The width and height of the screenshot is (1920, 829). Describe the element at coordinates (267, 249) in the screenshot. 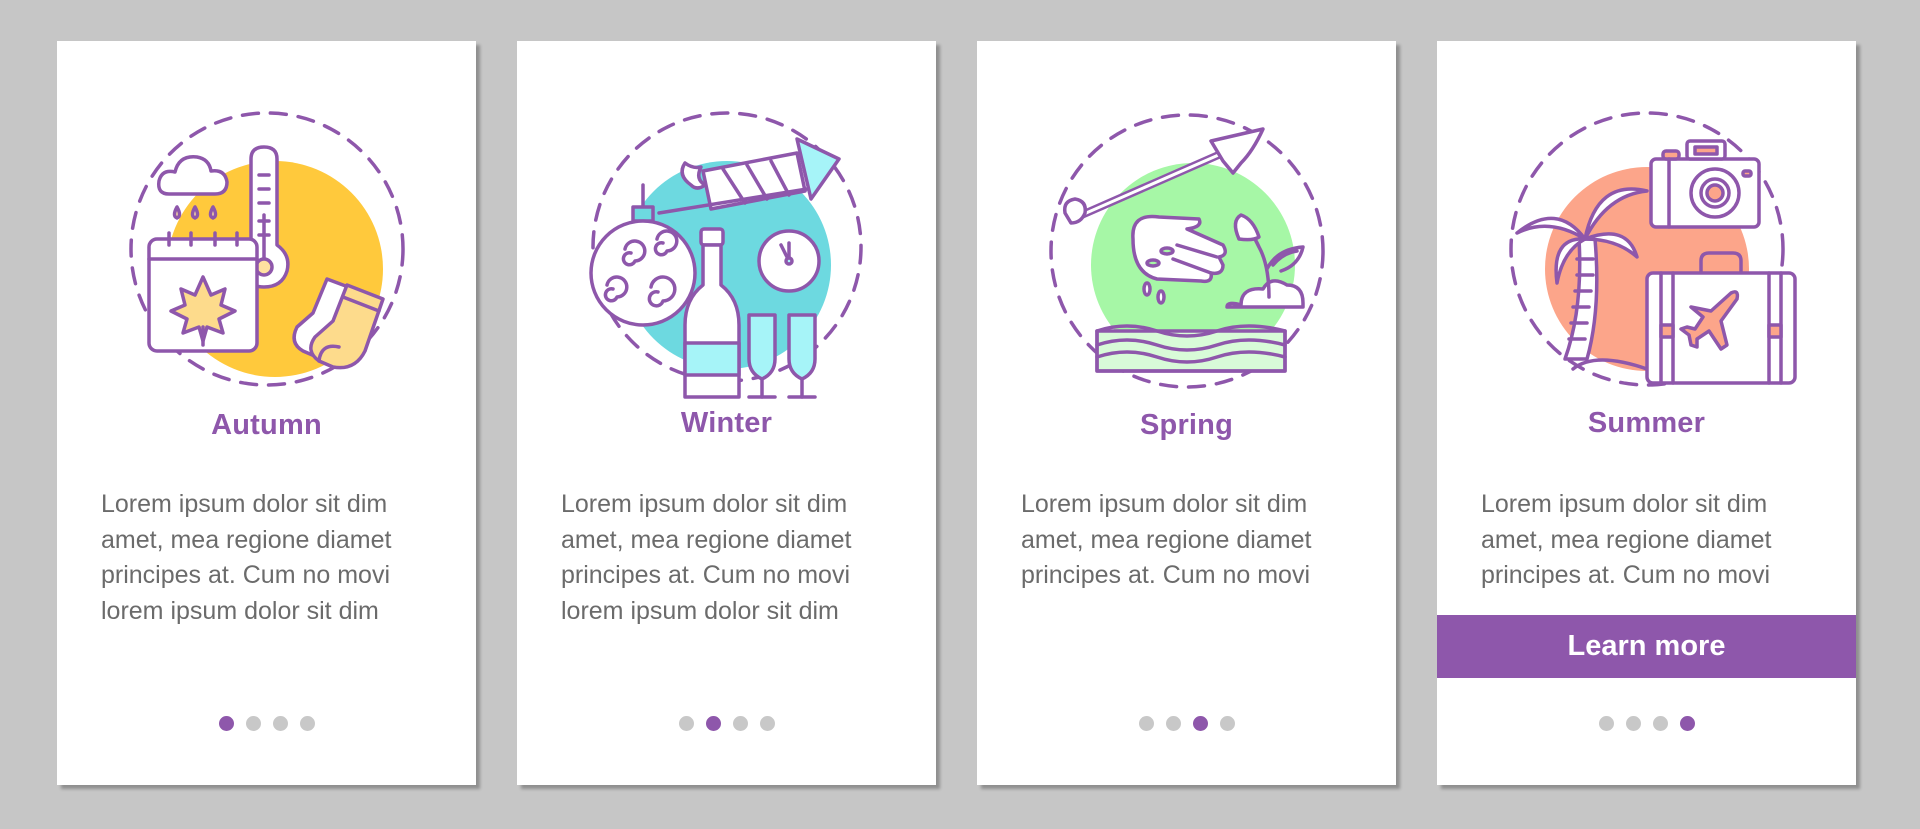

I see `autumn-illustration` at that location.